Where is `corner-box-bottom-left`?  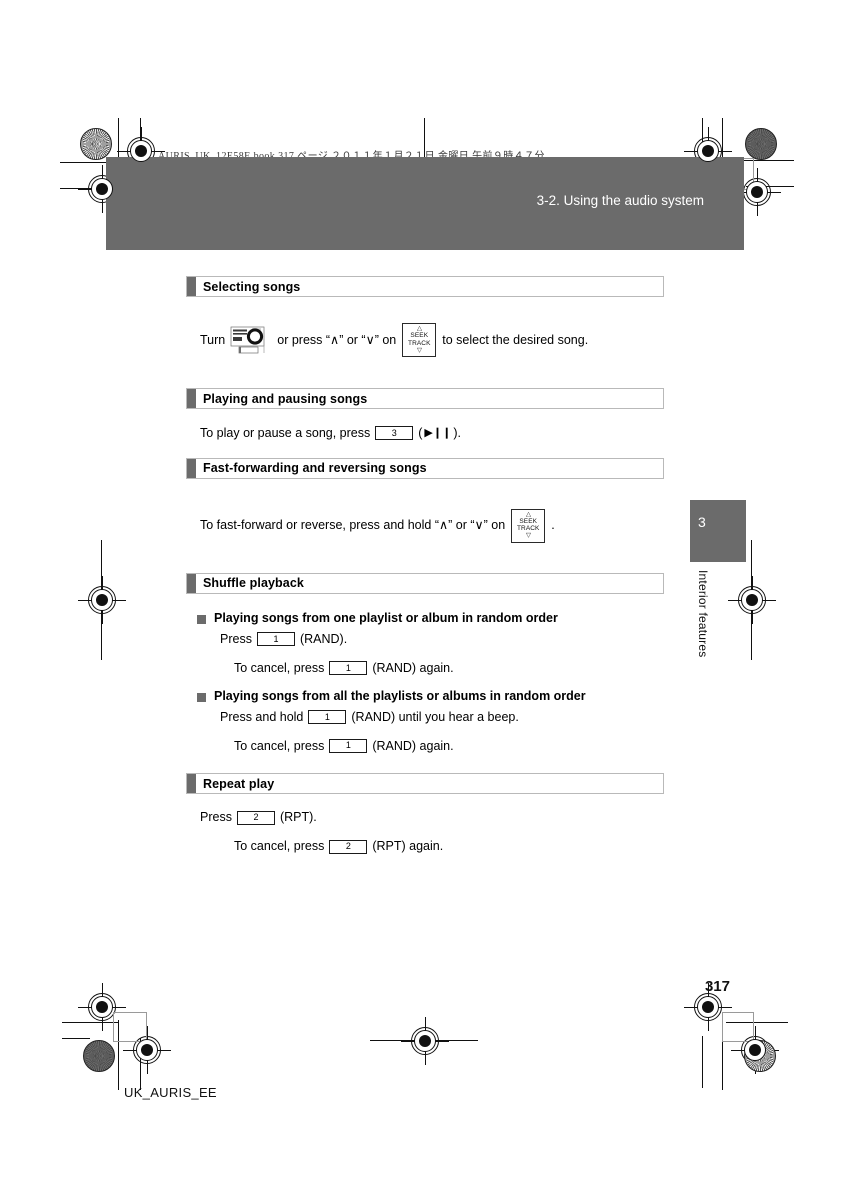
corner-box-bottom-left is located at coordinates (130, 1027).